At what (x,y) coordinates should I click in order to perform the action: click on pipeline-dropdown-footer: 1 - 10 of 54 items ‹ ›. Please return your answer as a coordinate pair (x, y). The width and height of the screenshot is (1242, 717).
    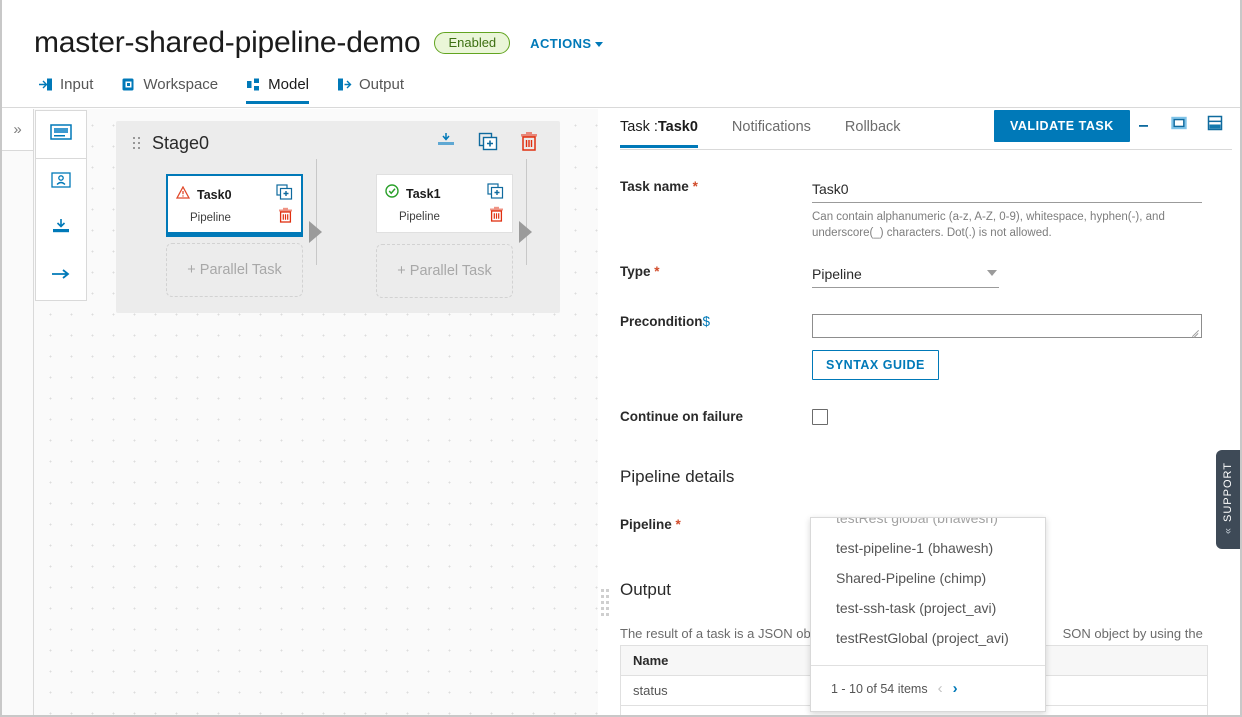
    Looking at the image, I should click on (928, 688).